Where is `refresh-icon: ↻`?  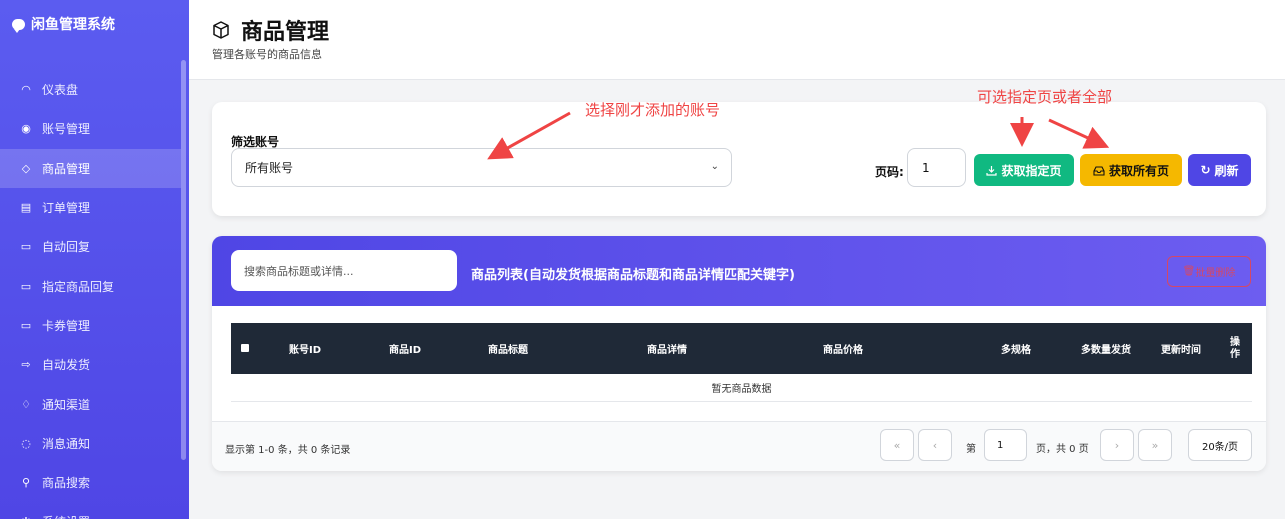
refresh-icon: ↻ is located at coordinates (1205, 170).